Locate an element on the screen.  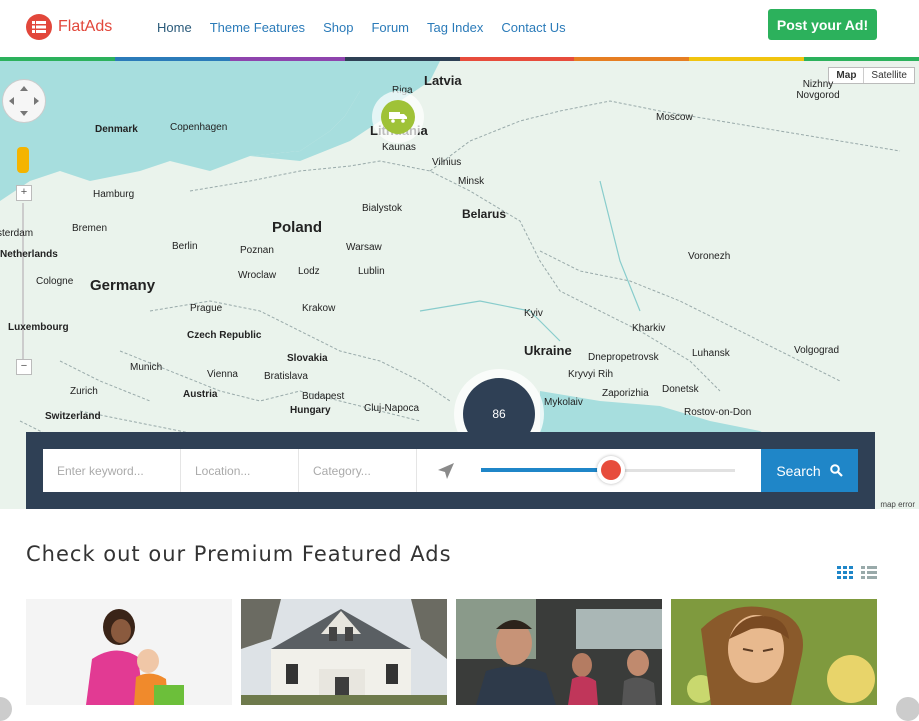
search-icon is located at coordinates (836, 470).